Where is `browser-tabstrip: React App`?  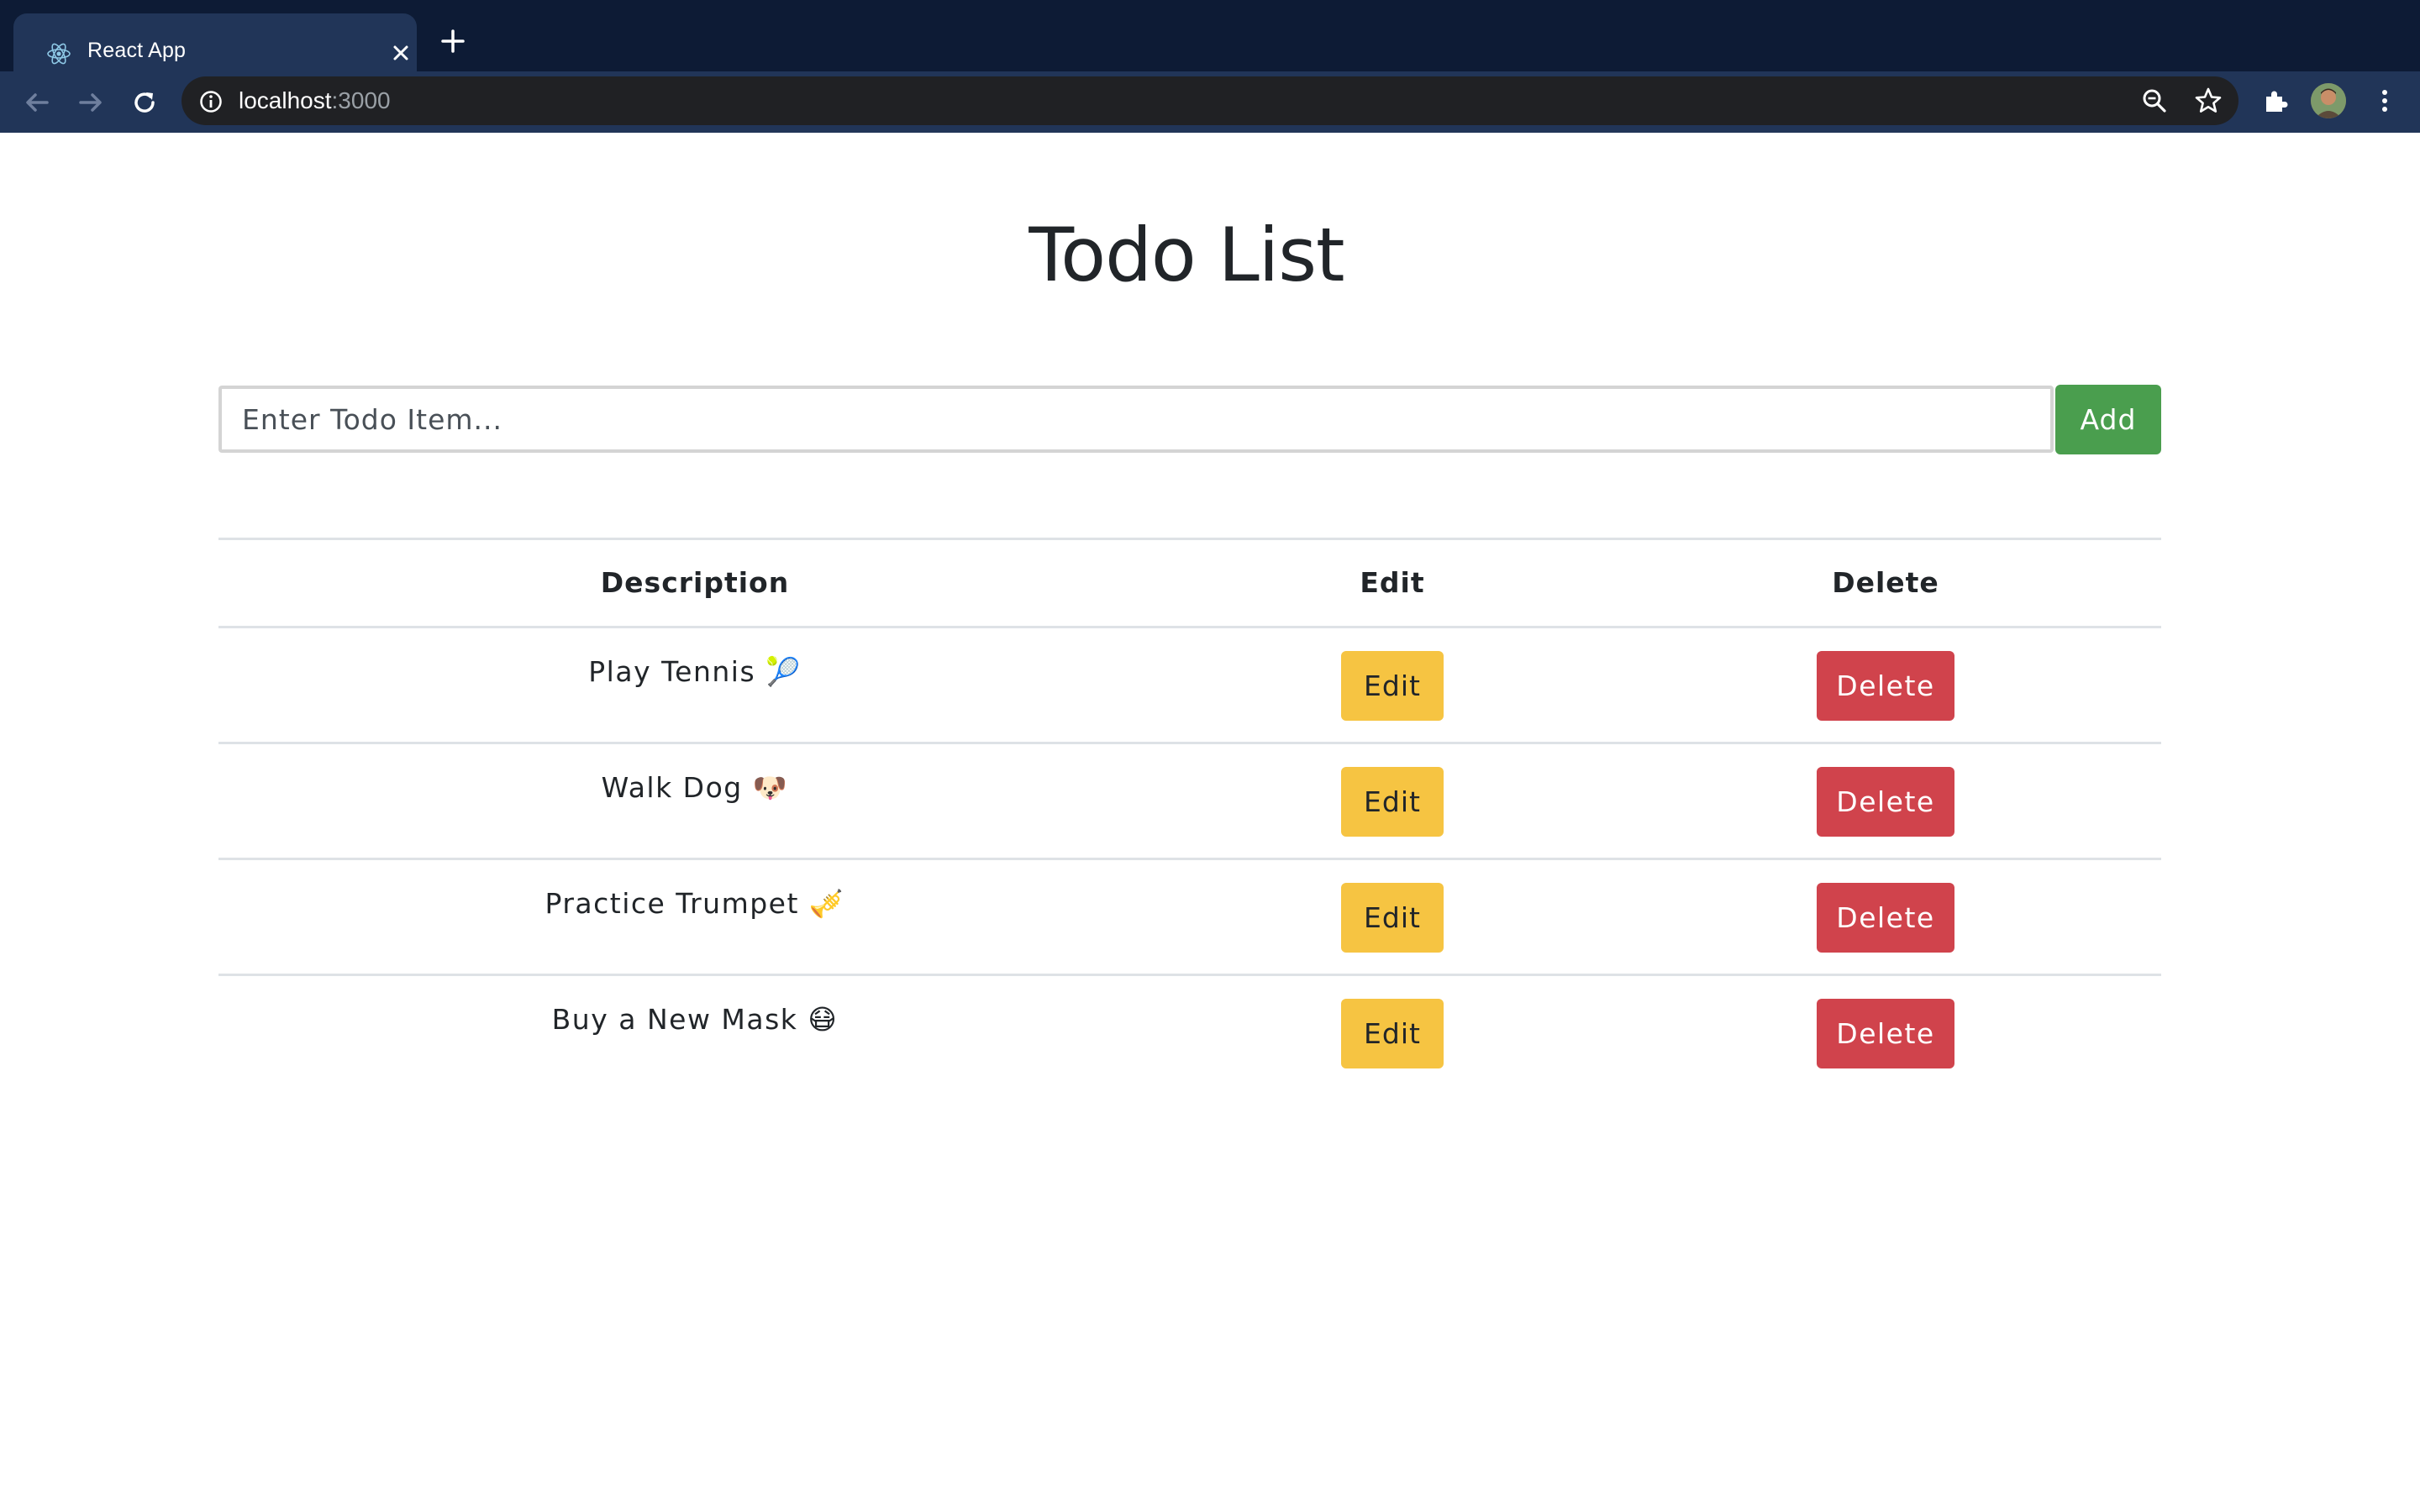
browser-tabstrip: React App is located at coordinates (1210, 35).